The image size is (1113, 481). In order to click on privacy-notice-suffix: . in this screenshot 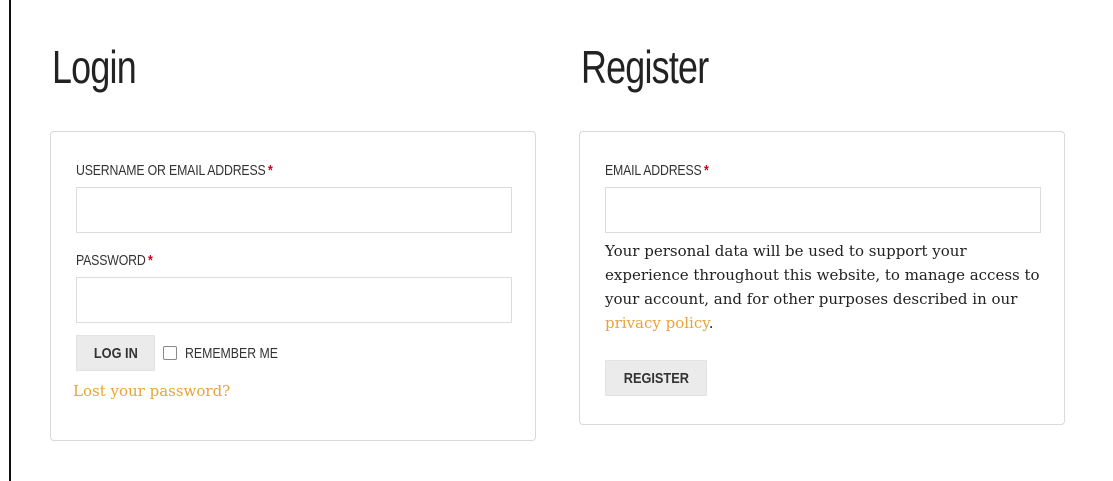, I will do `click(711, 323)`.